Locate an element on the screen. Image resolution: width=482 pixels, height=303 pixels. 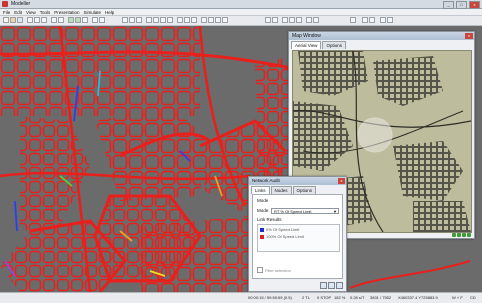
window-controls: _ □ x is located at coordinates (461, 5).